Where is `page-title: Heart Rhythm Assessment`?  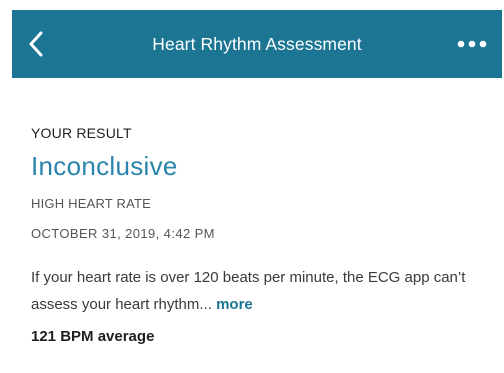
page-title: Heart Rhythm Assessment is located at coordinates (257, 43).